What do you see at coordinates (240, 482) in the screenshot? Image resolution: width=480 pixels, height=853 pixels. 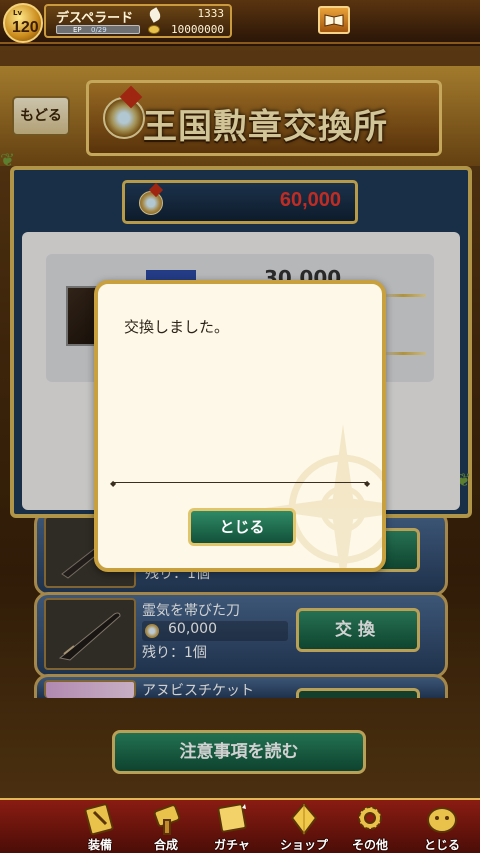 I see `divider` at bounding box center [240, 482].